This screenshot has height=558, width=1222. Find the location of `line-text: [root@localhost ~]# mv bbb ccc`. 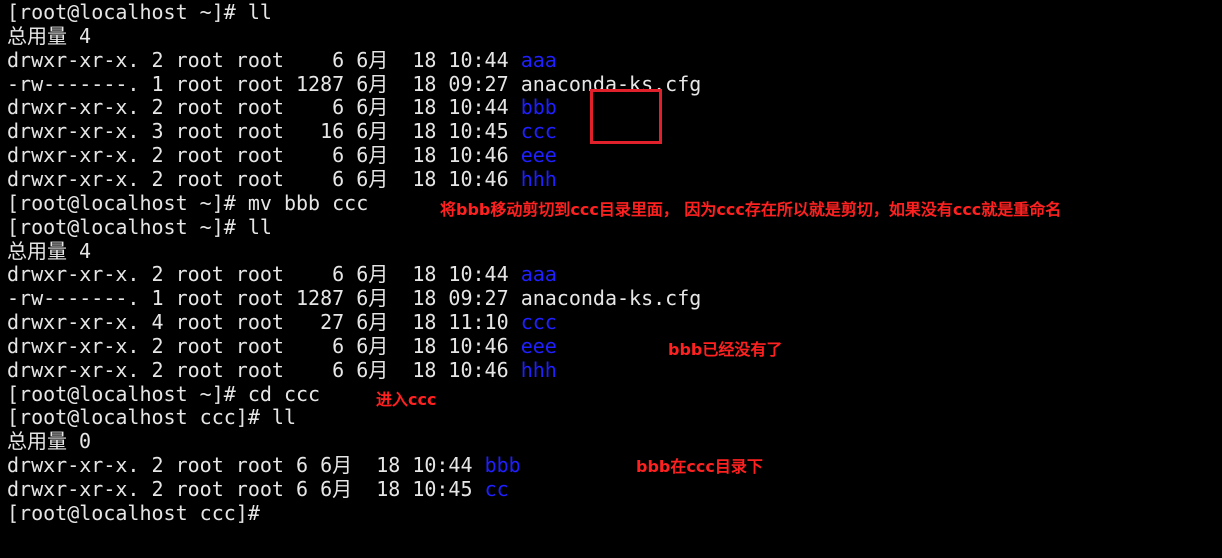

line-text: [root@localhost ~]# mv bbb ccc is located at coordinates (188, 202).